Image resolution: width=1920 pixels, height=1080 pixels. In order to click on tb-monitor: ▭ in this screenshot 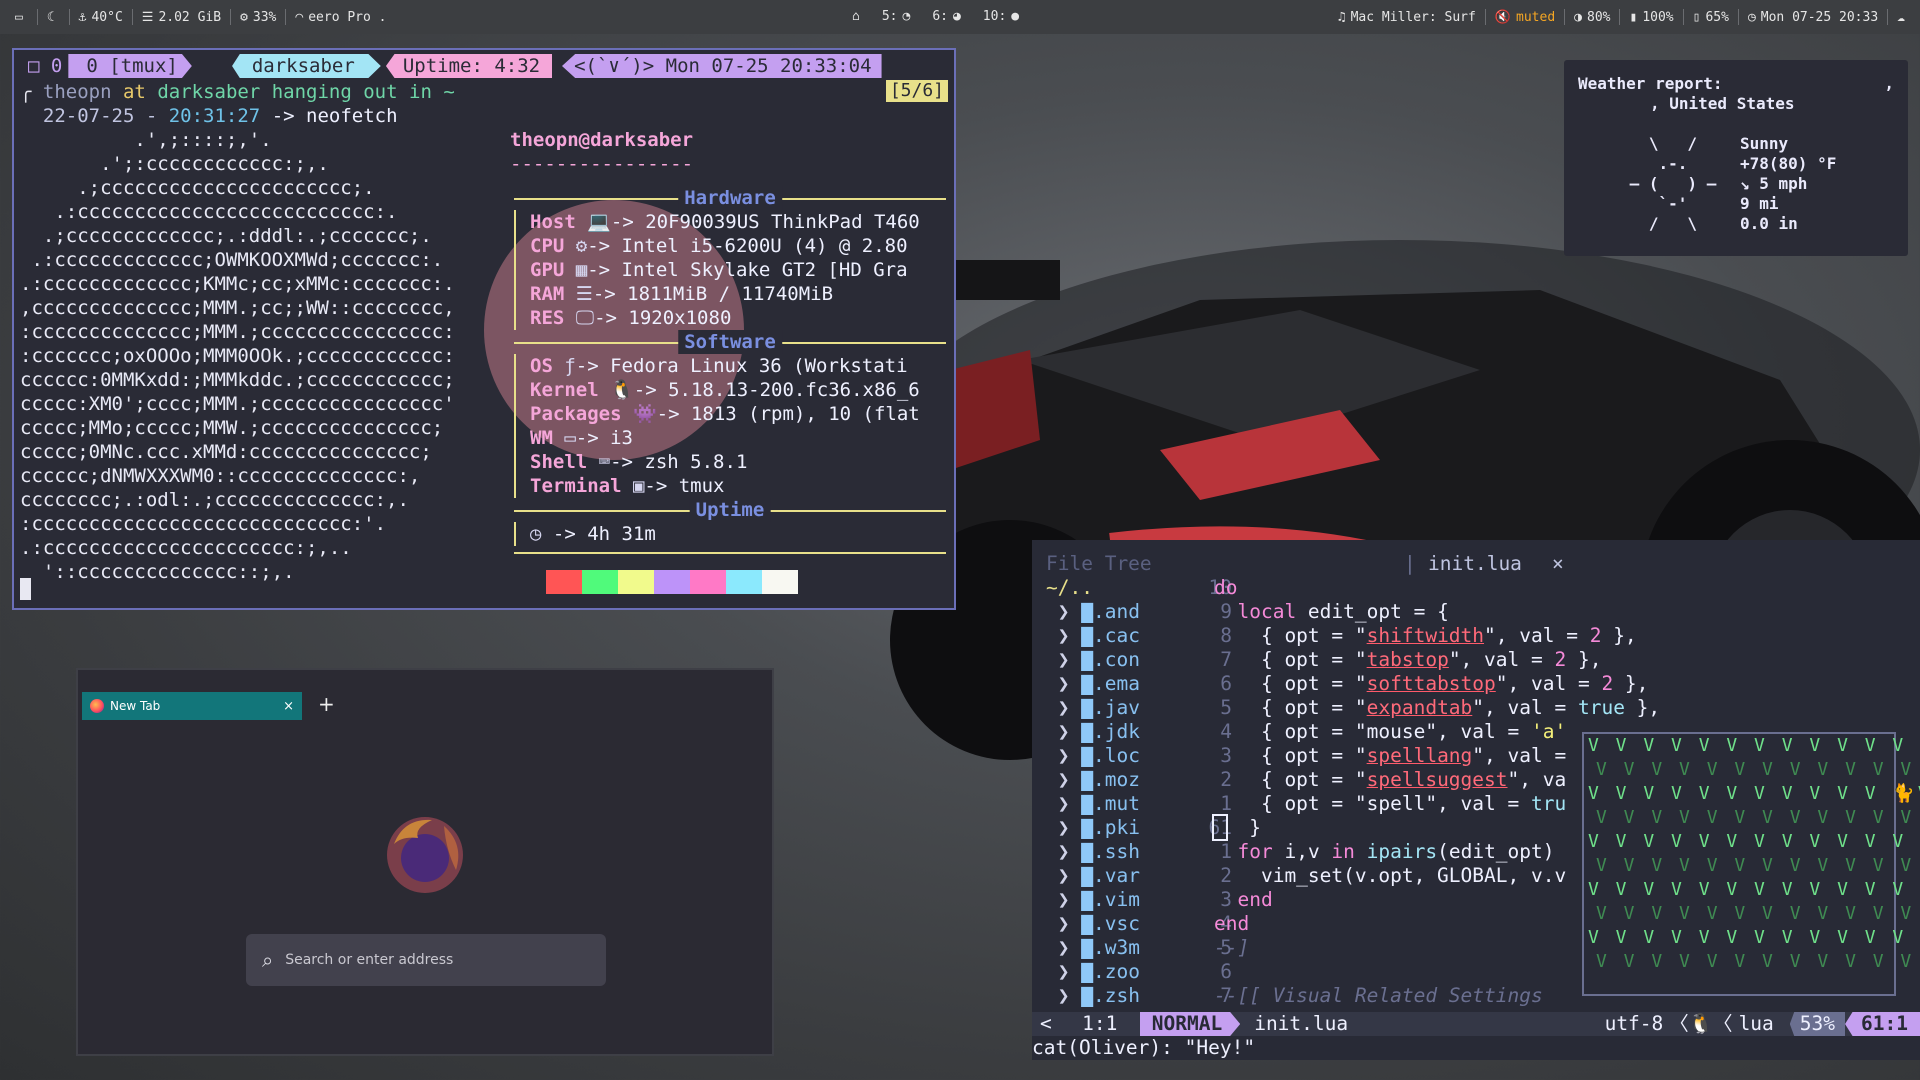, I will do `click(22, 17)`.